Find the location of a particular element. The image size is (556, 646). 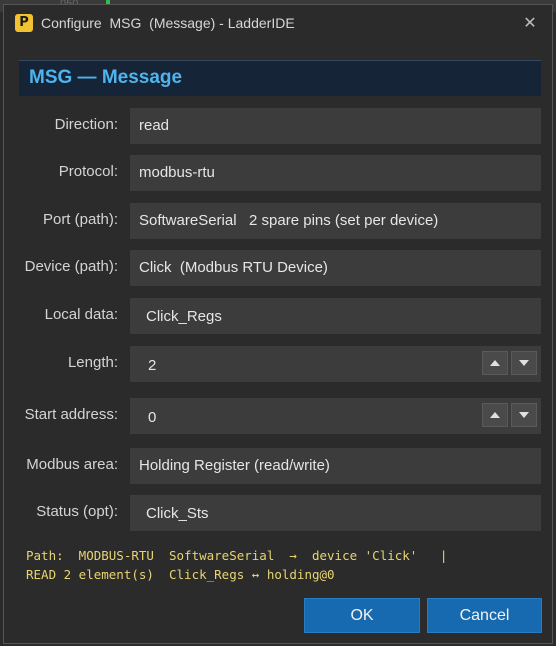

length-row: Length: 2 is located at coordinates (279, 364).